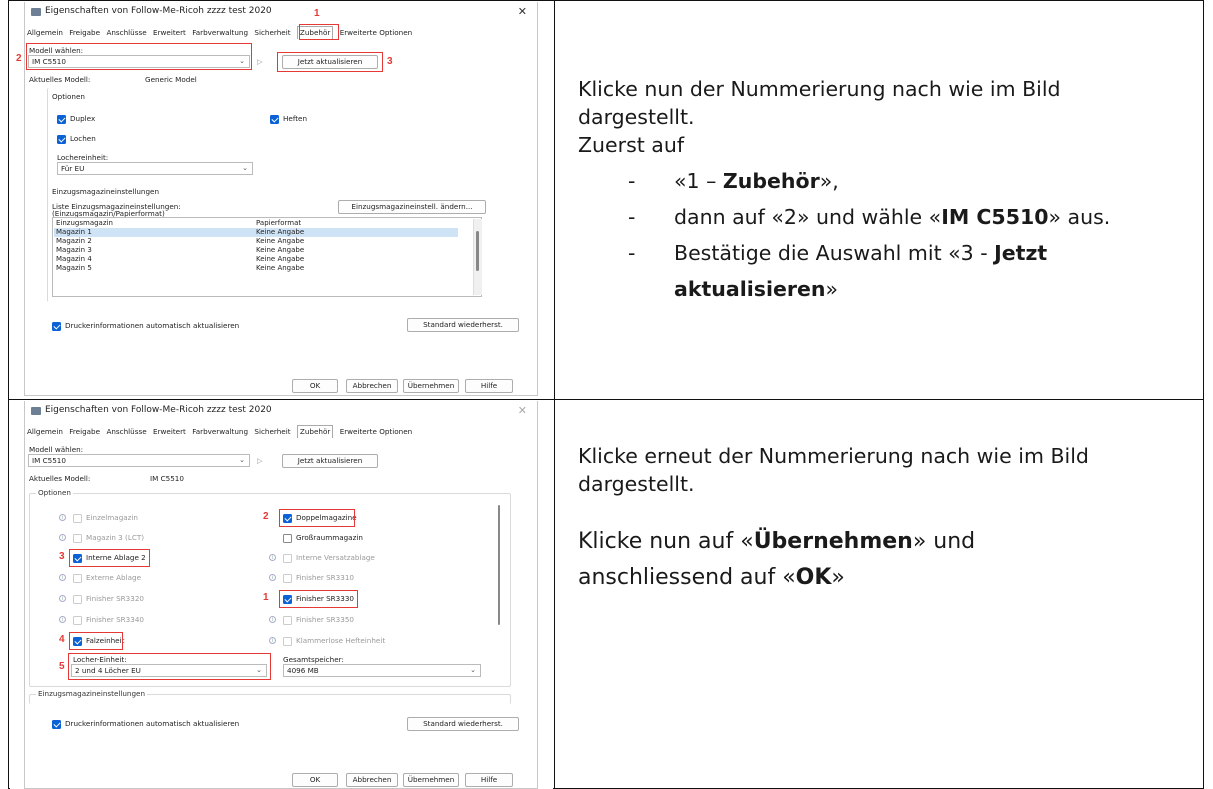 This screenshot has height=789, width=1213. What do you see at coordinates (834, 253) in the screenshot?
I see `bullet-text: Bestätige die Auswahl mit «3 -` at bounding box center [834, 253].